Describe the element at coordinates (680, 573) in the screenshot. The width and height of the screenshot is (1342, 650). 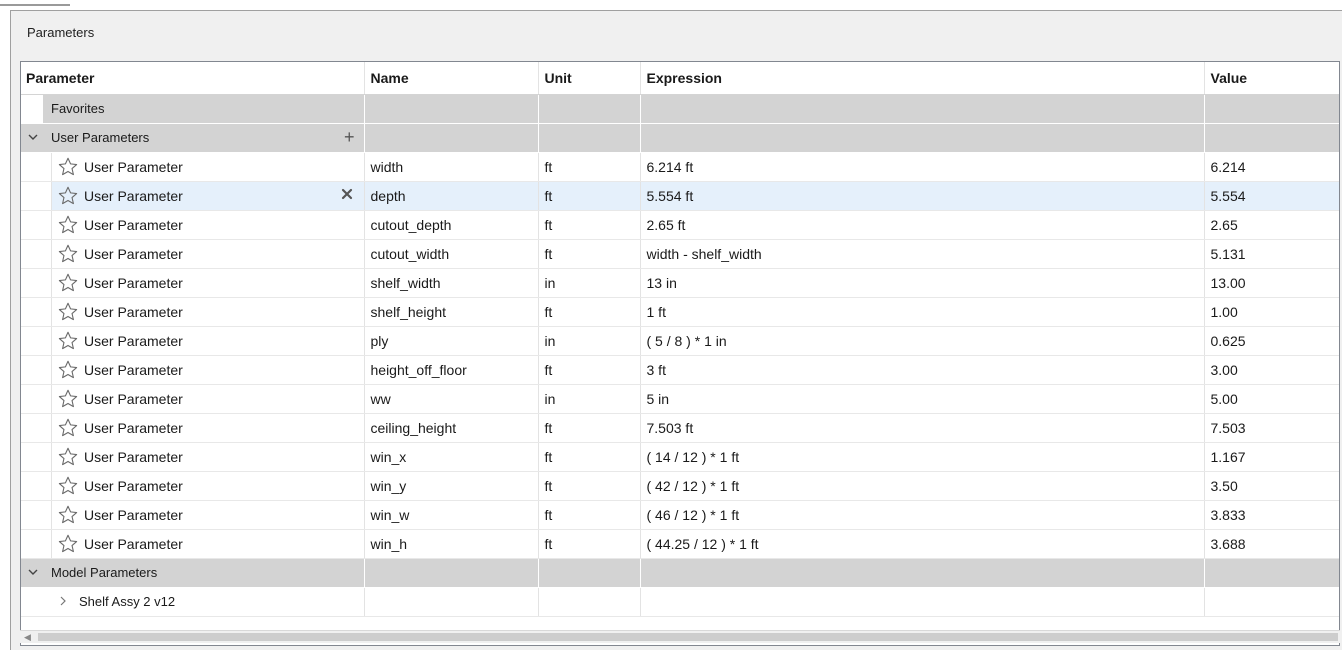
I see `group-model-parameters: Model Parameters` at that location.